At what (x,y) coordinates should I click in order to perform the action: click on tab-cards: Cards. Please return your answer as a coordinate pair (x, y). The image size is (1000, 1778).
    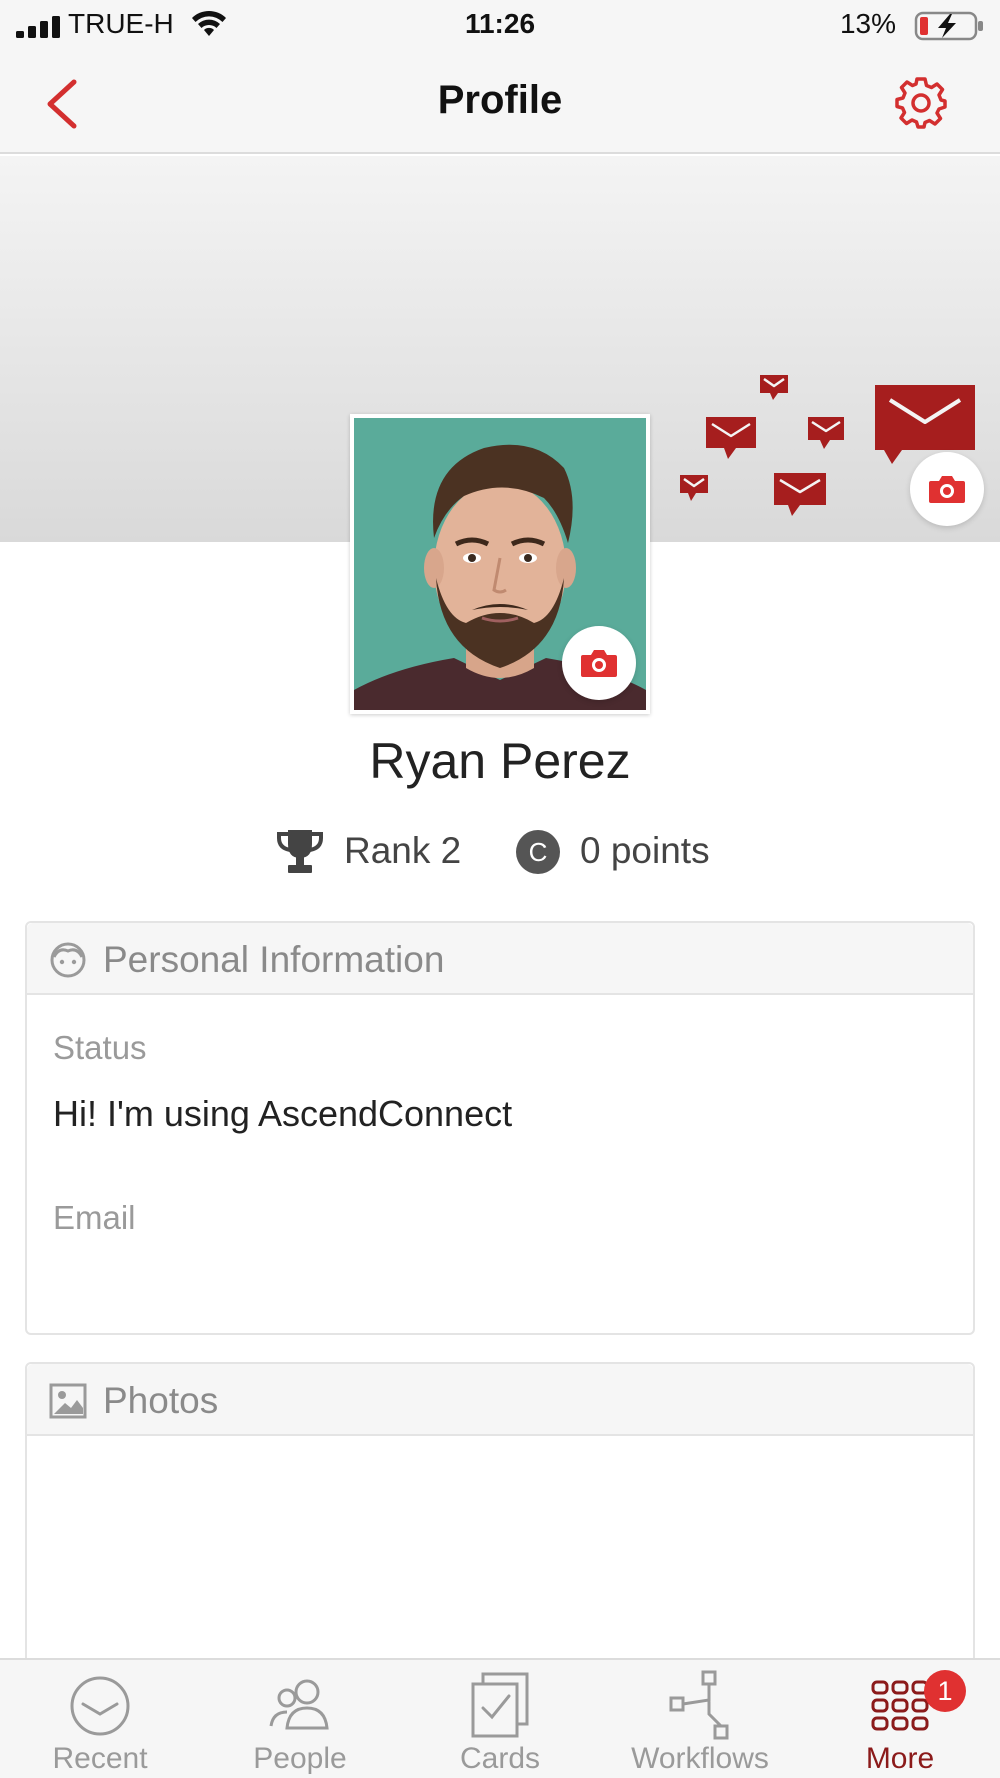
    Looking at the image, I should click on (500, 1719).